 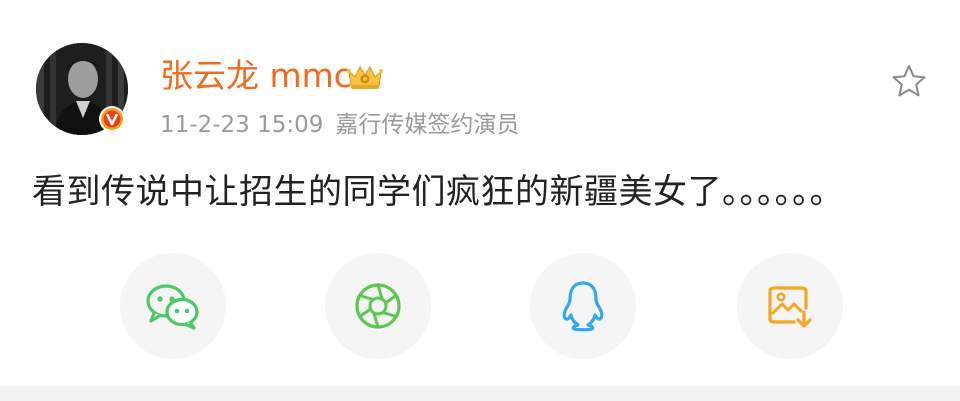 I want to click on post-text: 看到传说中让招生的同学们疯狂的新疆美女了。。。。。。, so click(x=438, y=192).